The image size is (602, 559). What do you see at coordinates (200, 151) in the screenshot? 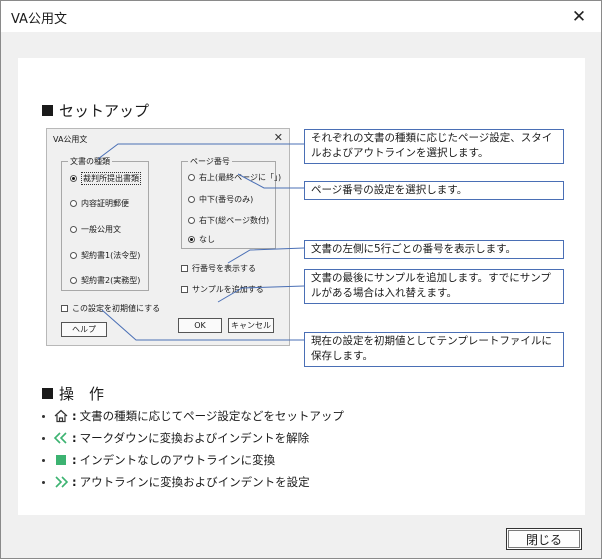
I see `leader-line-doc-type` at bounding box center [200, 151].